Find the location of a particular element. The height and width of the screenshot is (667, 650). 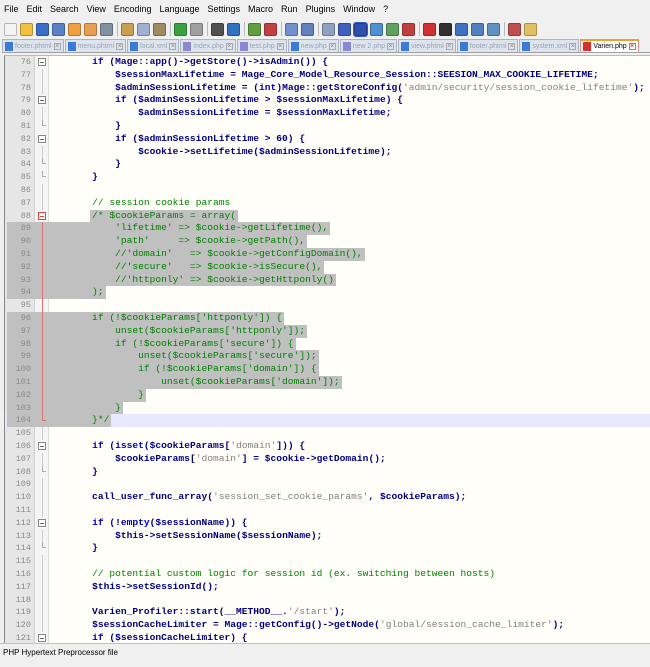

code-line: 92 //'secure' => $cookie->isSecure(), is located at coordinates (327, 267).